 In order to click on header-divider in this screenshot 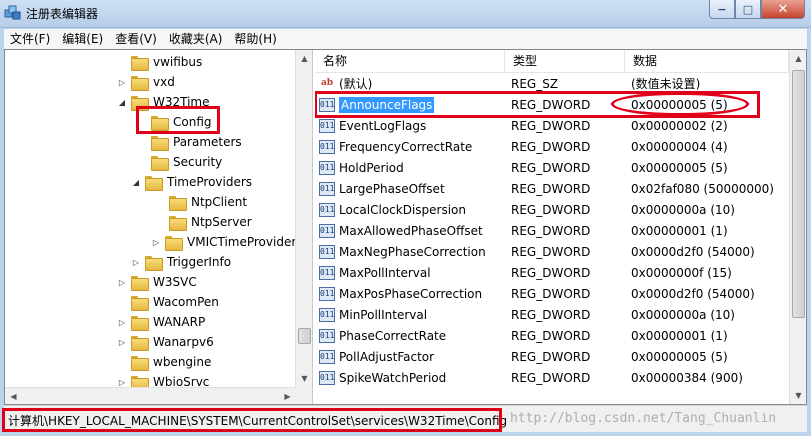, I will do `click(552, 72)`.